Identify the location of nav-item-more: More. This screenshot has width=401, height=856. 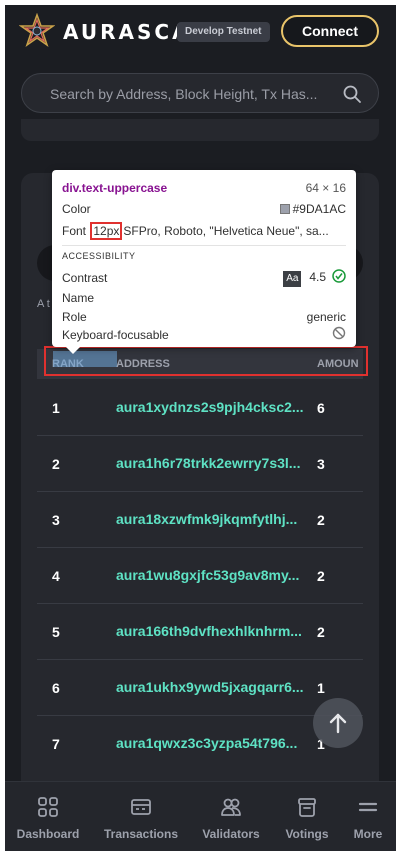
(368, 816).